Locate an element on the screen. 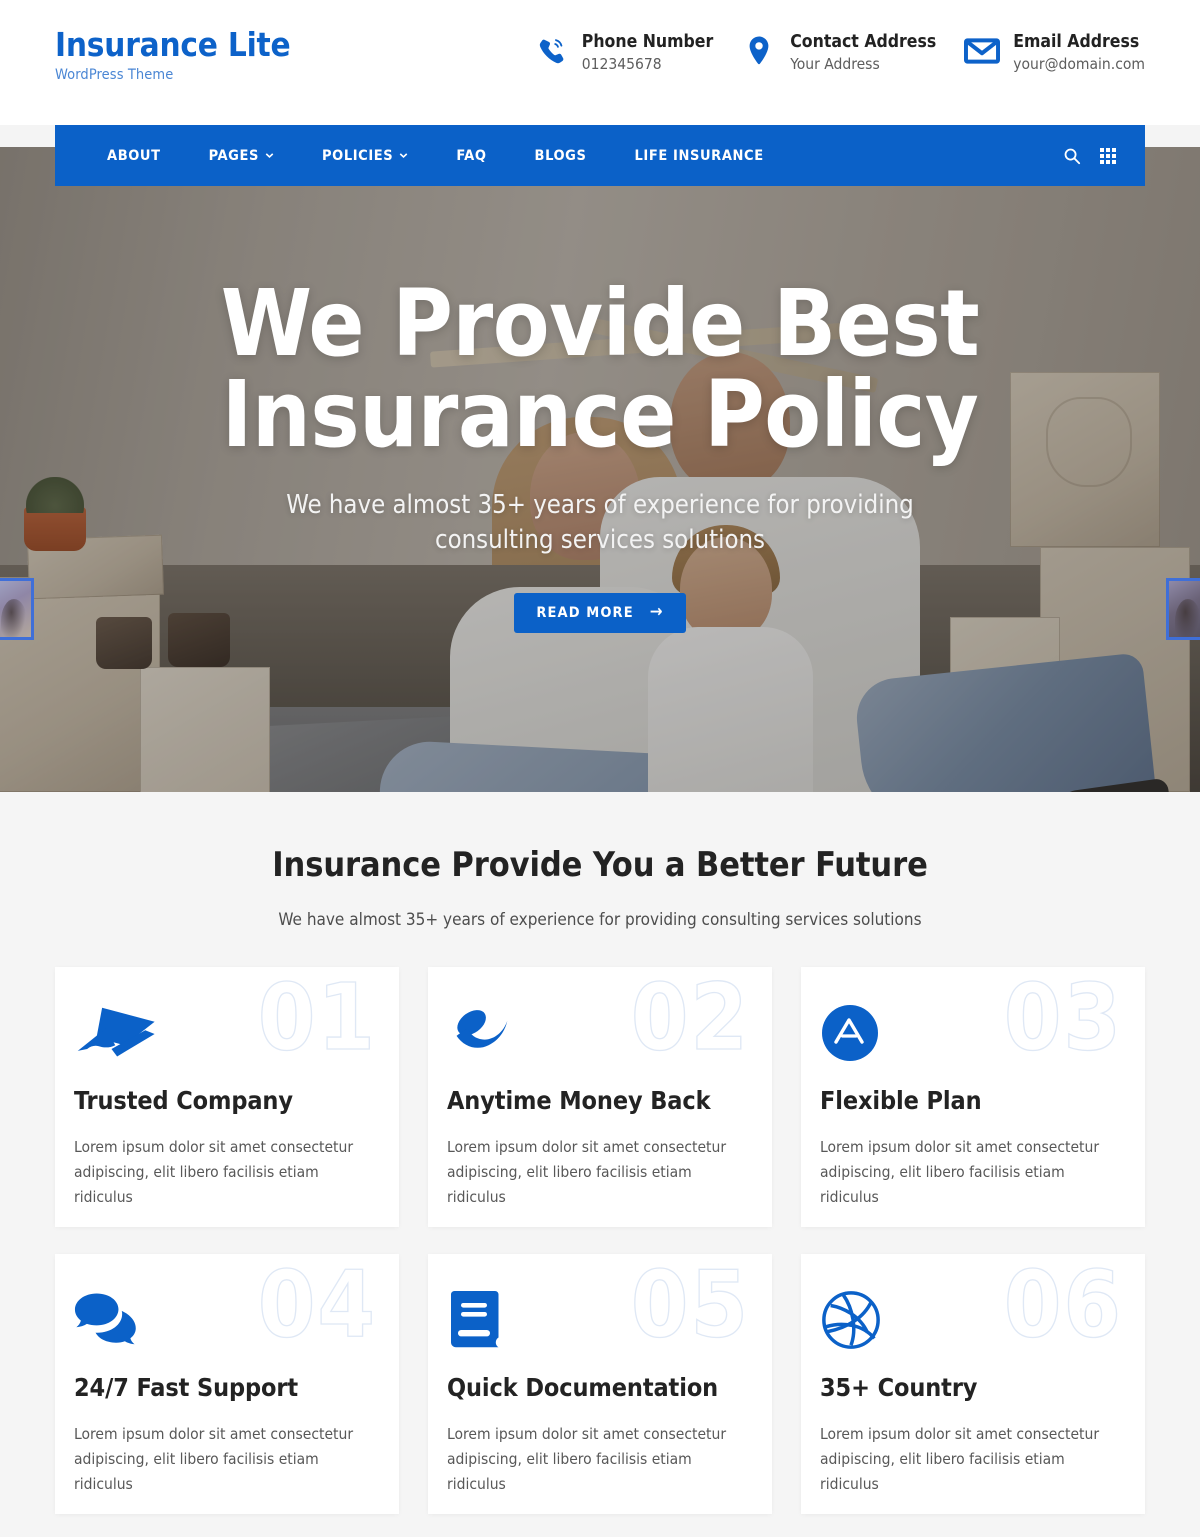  nav-actions is located at coordinates (1103, 156).